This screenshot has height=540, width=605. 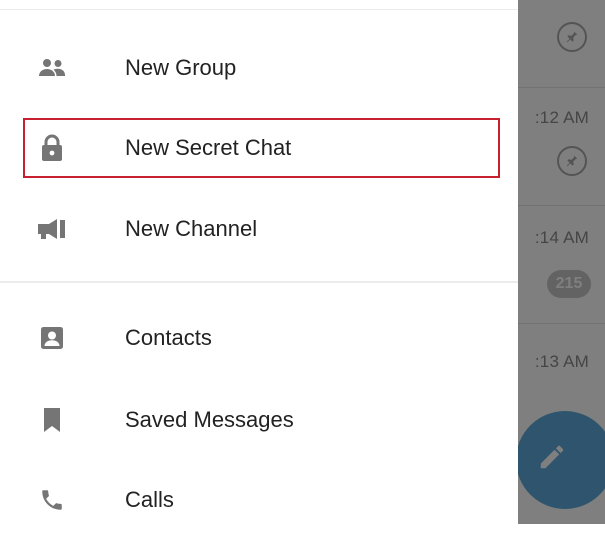 I want to click on bookmark-icon, so click(x=52, y=420).